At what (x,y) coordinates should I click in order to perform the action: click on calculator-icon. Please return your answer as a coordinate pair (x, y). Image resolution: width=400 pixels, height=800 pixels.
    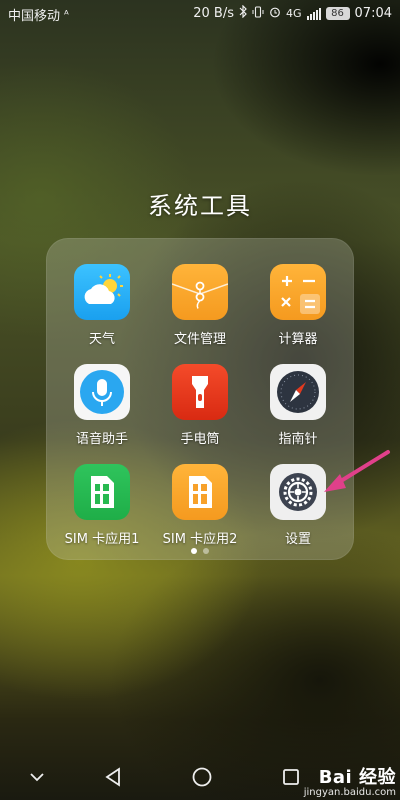
    Looking at the image, I should click on (298, 292).